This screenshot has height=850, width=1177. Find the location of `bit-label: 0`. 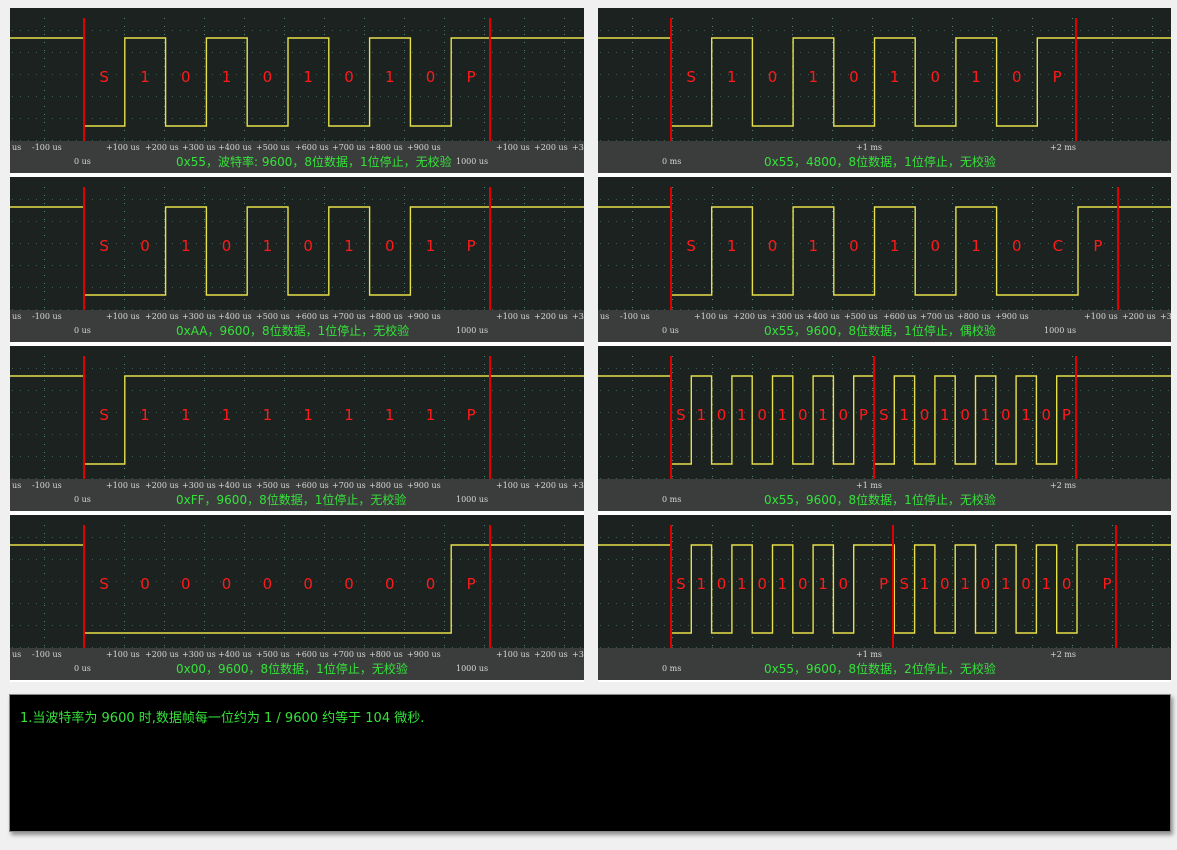

bit-label: 0 is located at coordinates (308, 584).